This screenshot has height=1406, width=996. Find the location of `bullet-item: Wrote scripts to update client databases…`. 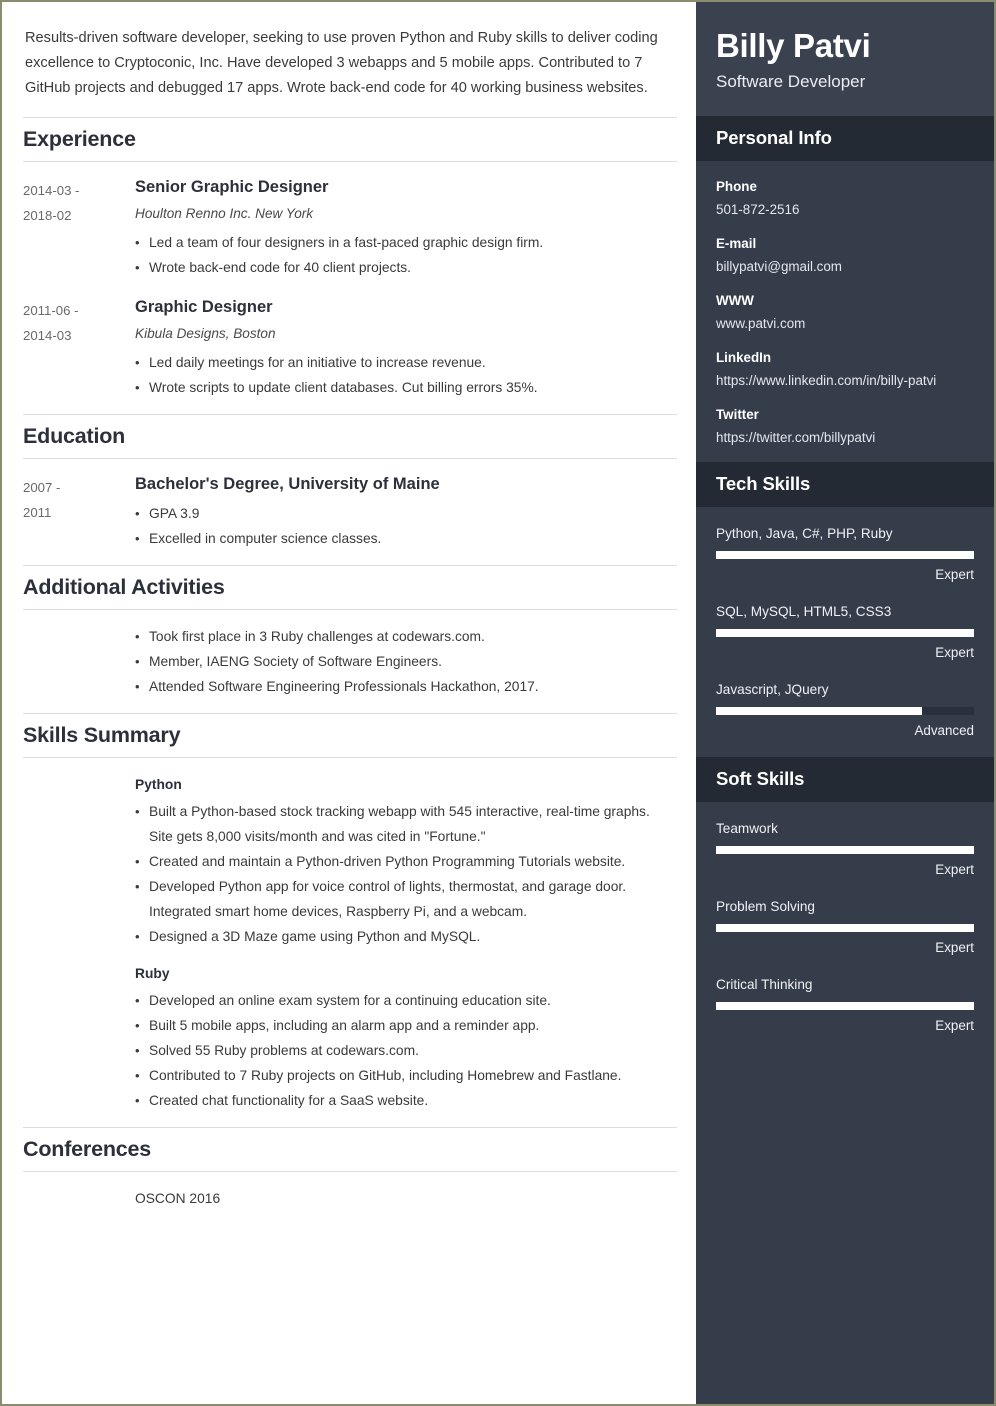

bullet-item: Wrote scripts to update client databases… is located at coordinates (406, 387).